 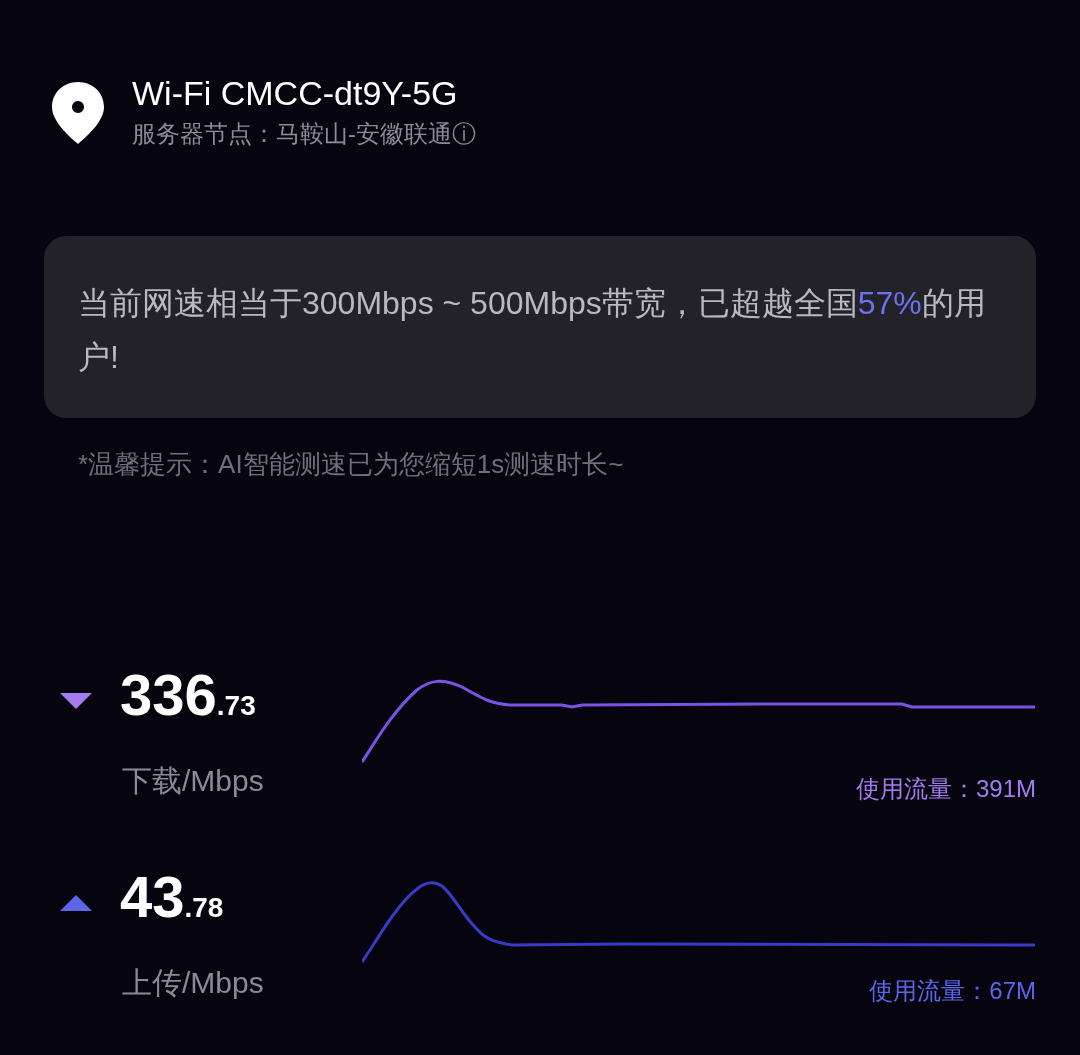 I want to click on down-triangle-icon, so click(x=76, y=700).